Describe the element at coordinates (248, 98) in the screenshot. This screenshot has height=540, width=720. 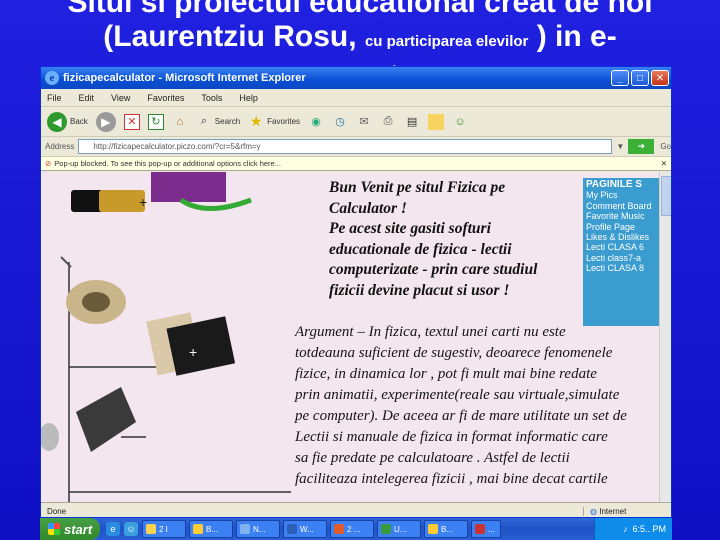
I see `menu-help: Help` at that location.